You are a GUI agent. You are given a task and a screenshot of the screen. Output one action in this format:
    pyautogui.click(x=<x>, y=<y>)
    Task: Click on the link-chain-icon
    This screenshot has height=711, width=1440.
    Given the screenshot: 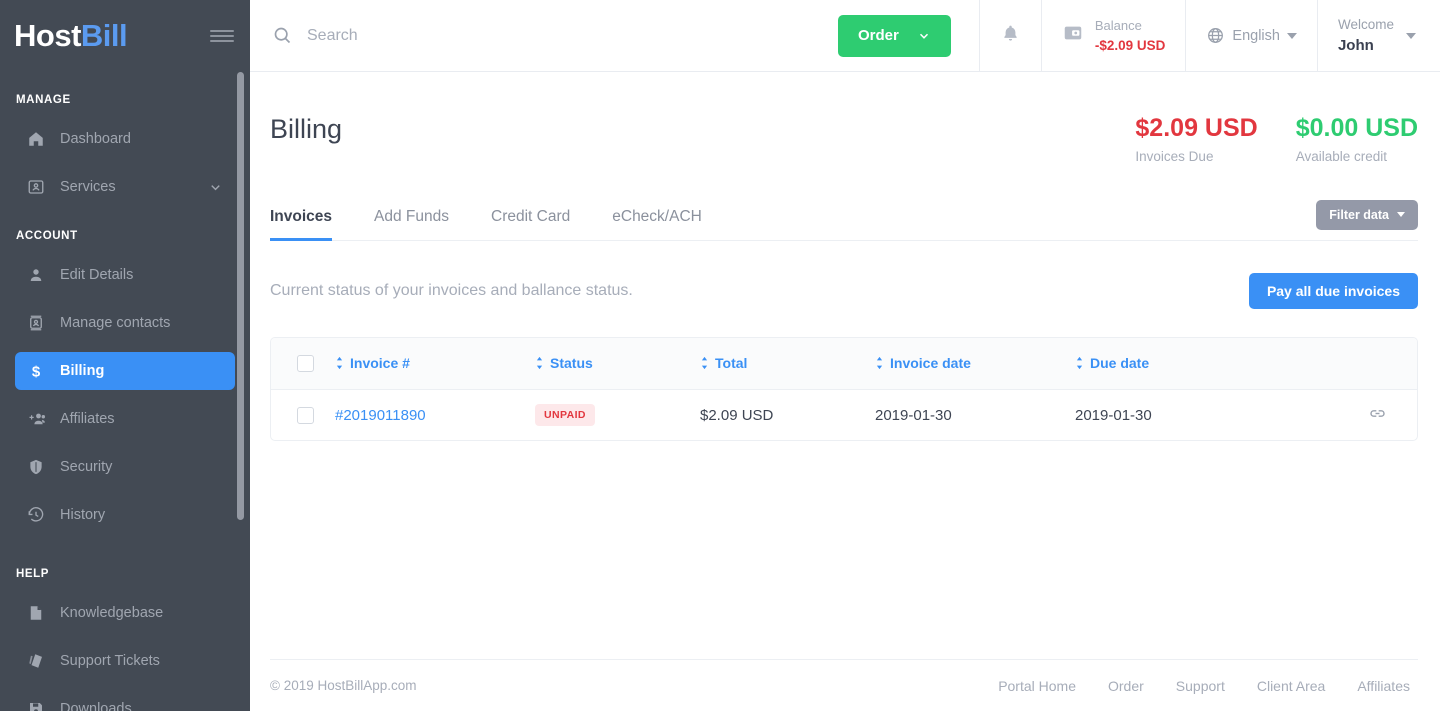 What is the action you would take?
    pyautogui.click(x=1377, y=413)
    